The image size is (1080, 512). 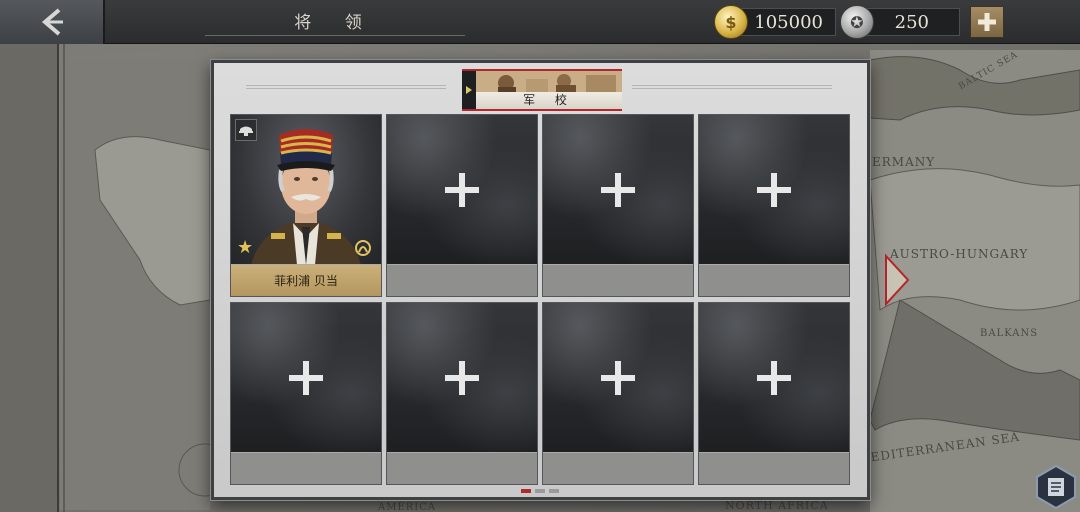 I want to click on add-currency-button, so click(x=987, y=22).